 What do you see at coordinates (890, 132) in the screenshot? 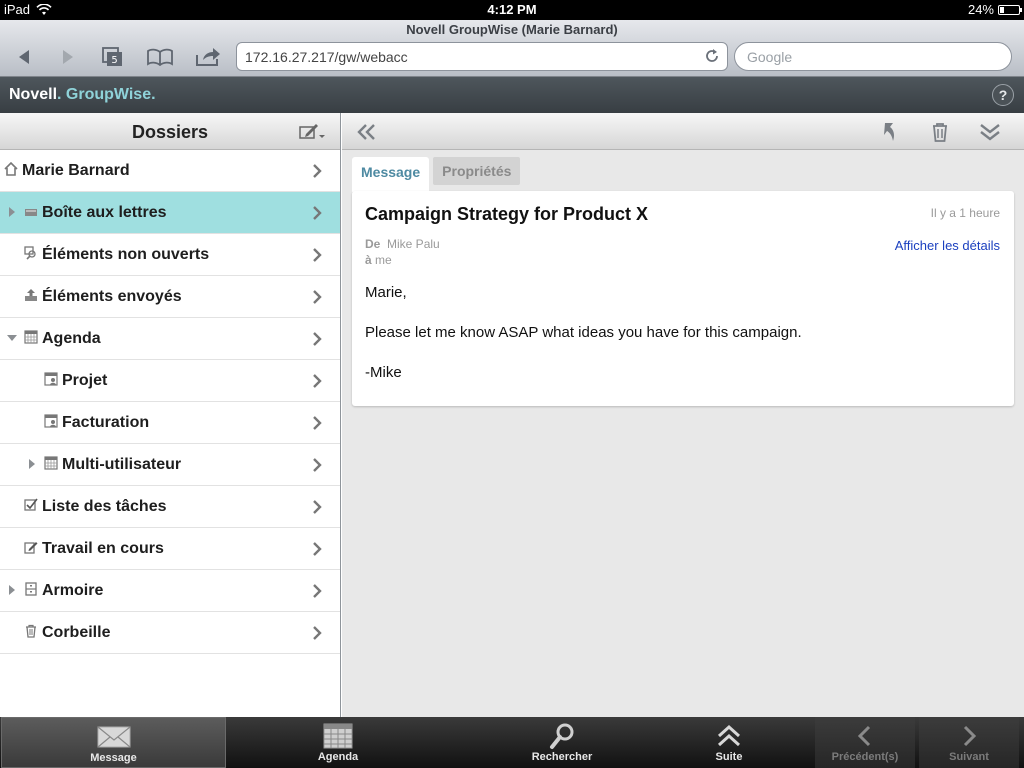
I see `reply-icon` at bounding box center [890, 132].